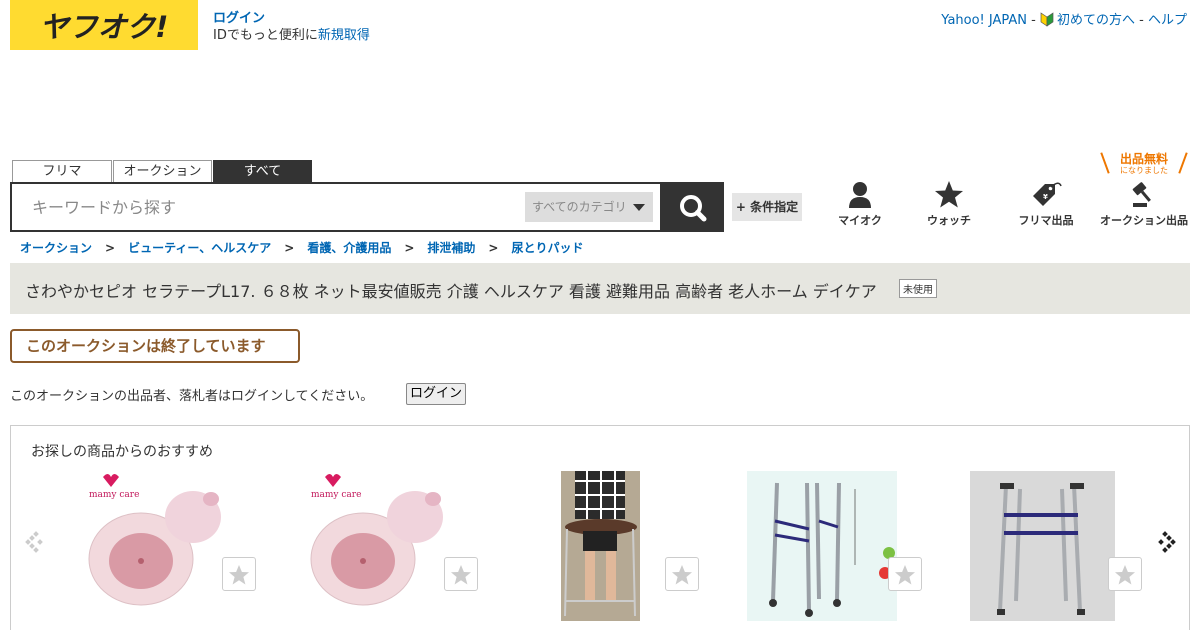 The width and height of the screenshot is (1200, 630). Describe the element at coordinates (600, 546) in the screenshot. I see `person-in-walker-image` at that location.